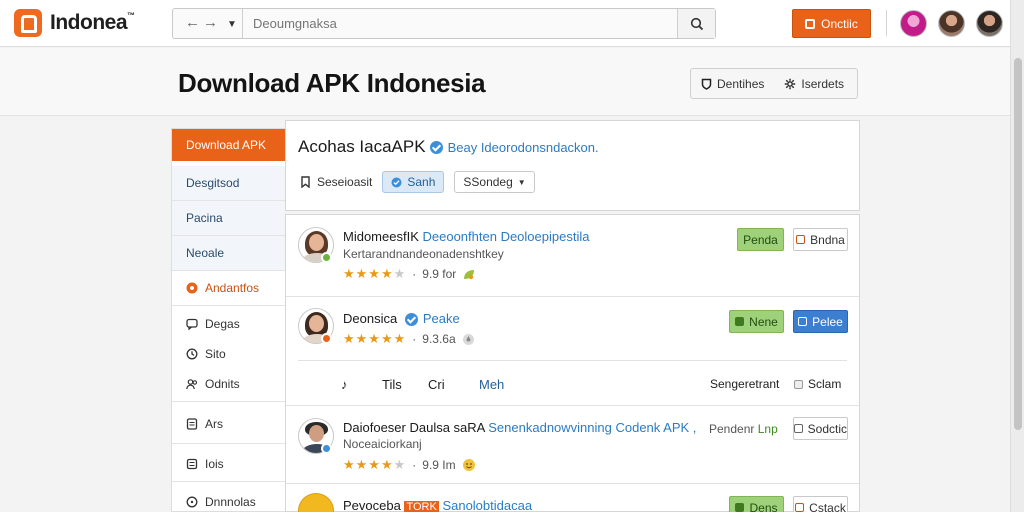 This screenshot has width=1024, height=512. I want to click on list-icon, so click(192, 464).